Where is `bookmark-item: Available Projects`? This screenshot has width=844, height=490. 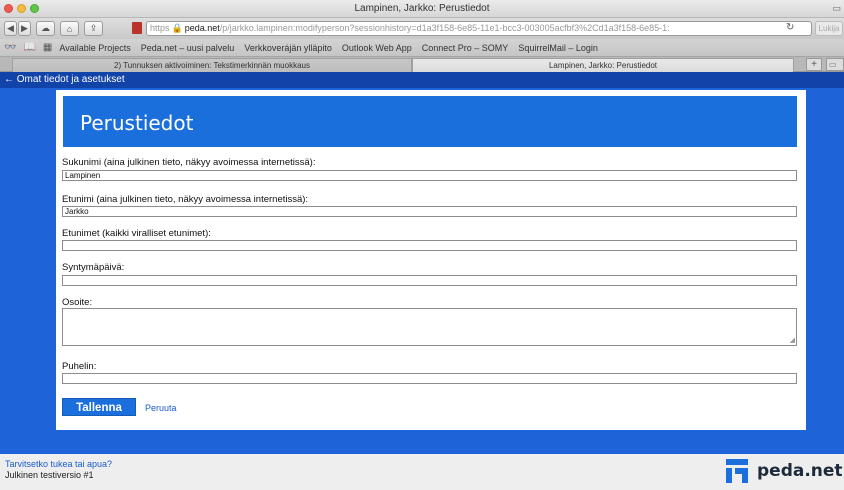
bookmark-item: Available Projects is located at coordinates (94, 48).